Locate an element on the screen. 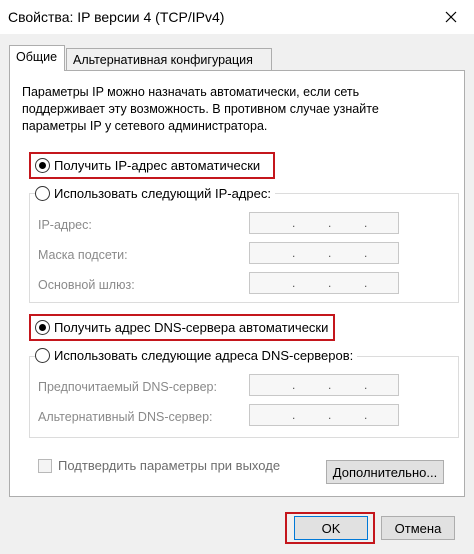 Image resolution: width=474 pixels, height=554 pixels. default-gateway-label: Основной шлюз: is located at coordinates (86, 285).